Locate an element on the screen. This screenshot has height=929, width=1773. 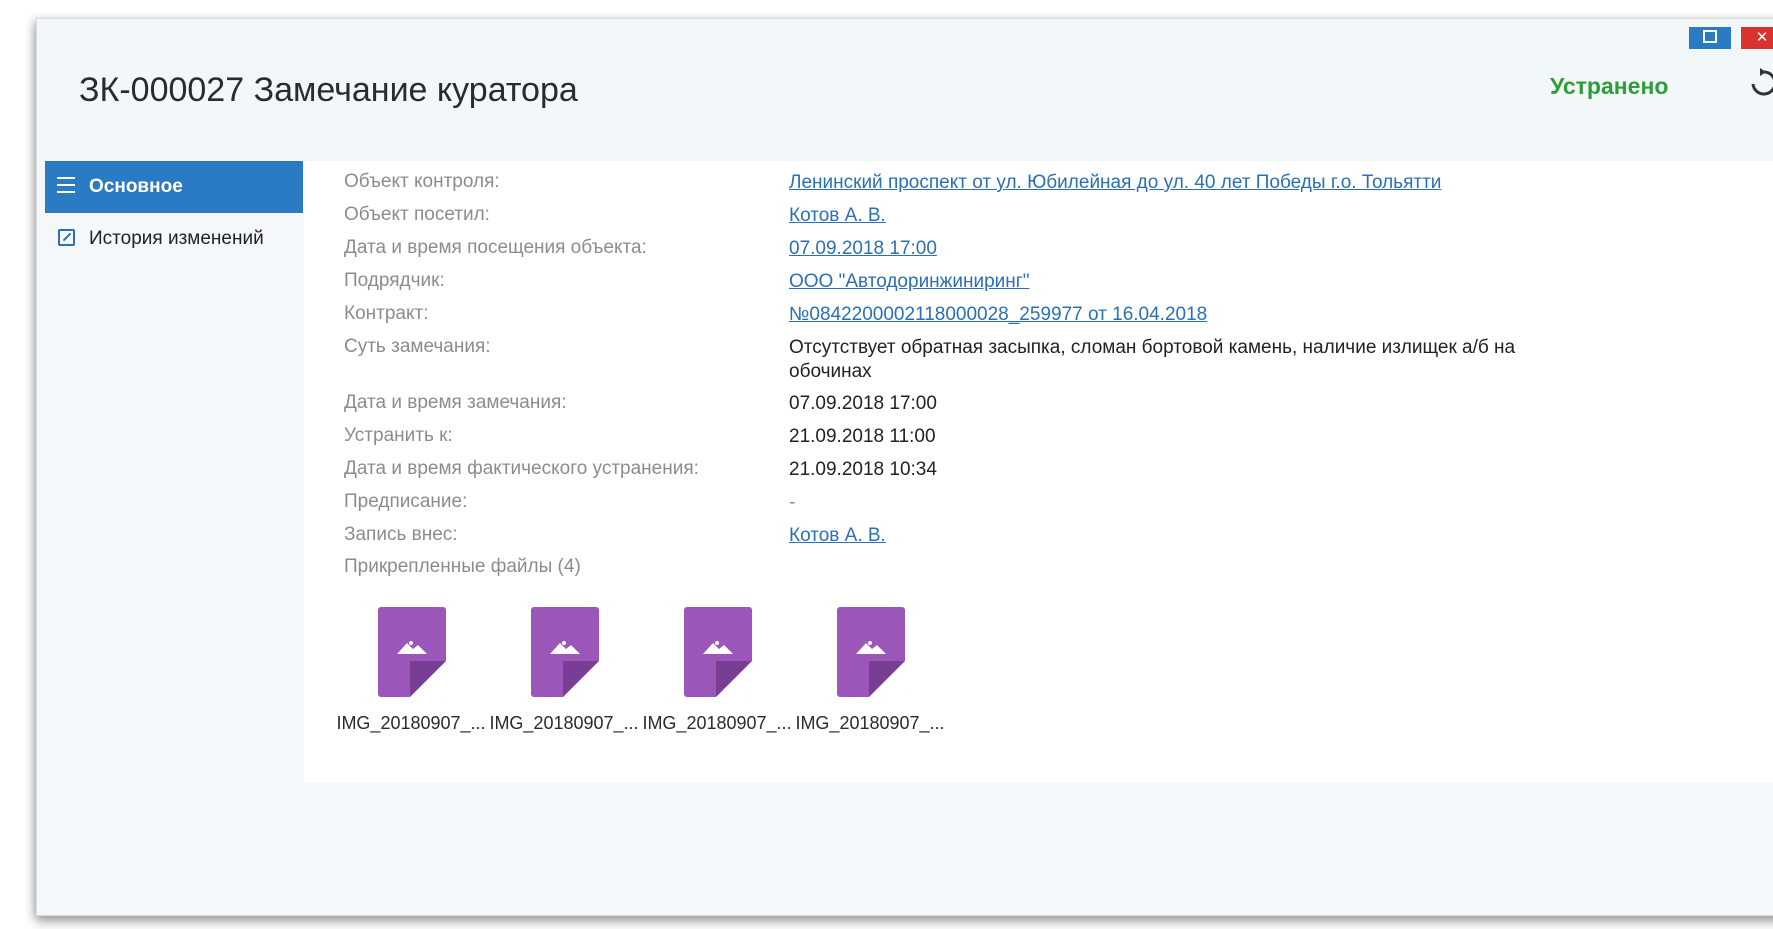
remark-datetime-value: 07.09.2018 17:00 is located at coordinates (863, 403).